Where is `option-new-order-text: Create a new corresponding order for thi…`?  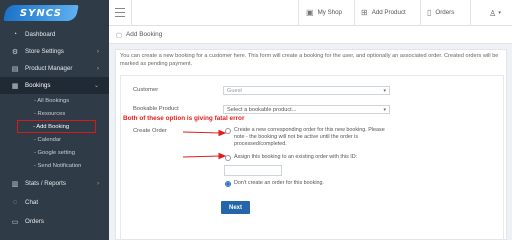 option-new-order-text: Create a new corresponding order for thi… is located at coordinates (309, 137).